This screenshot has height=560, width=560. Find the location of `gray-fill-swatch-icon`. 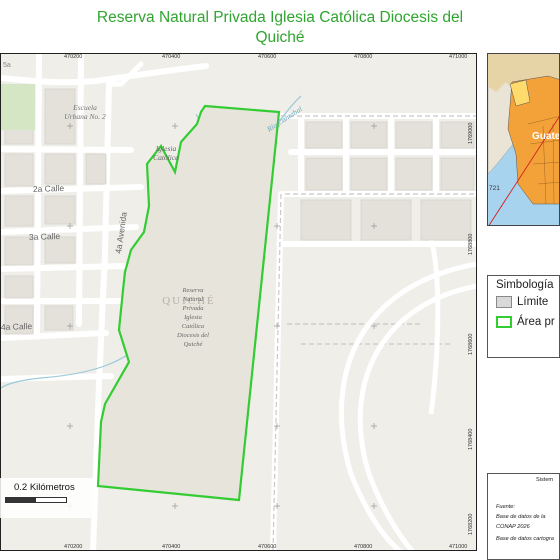

gray-fill-swatch-icon is located at coordinates (504, 302).